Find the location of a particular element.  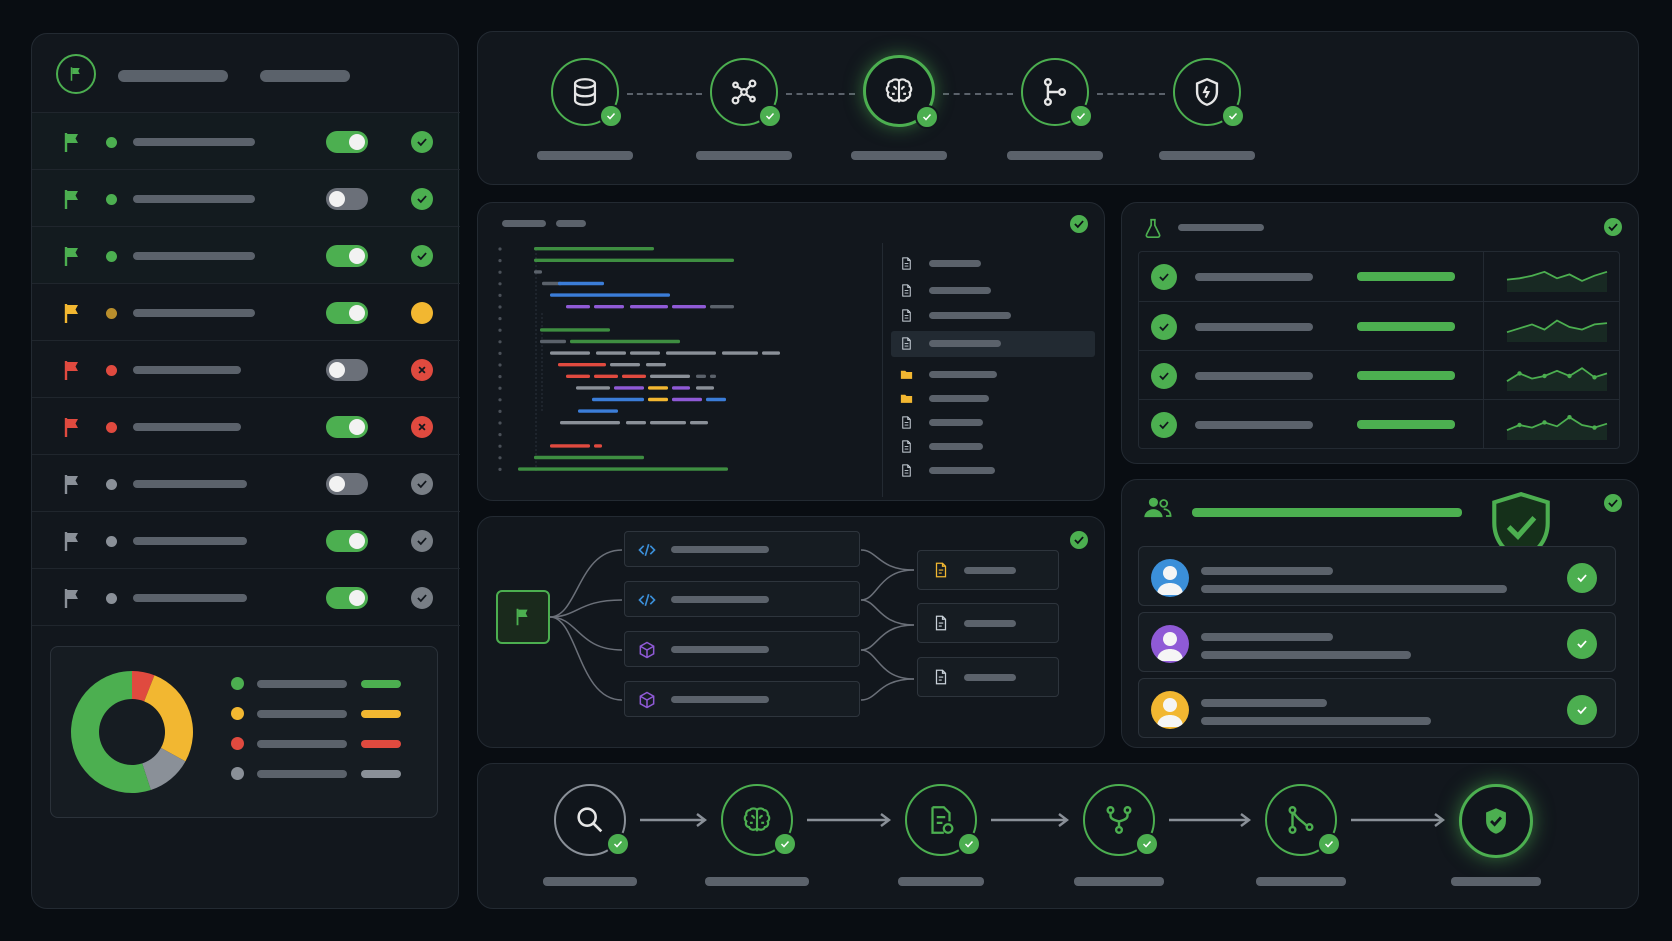

shield-icon is located at coordinates (1207, 92).